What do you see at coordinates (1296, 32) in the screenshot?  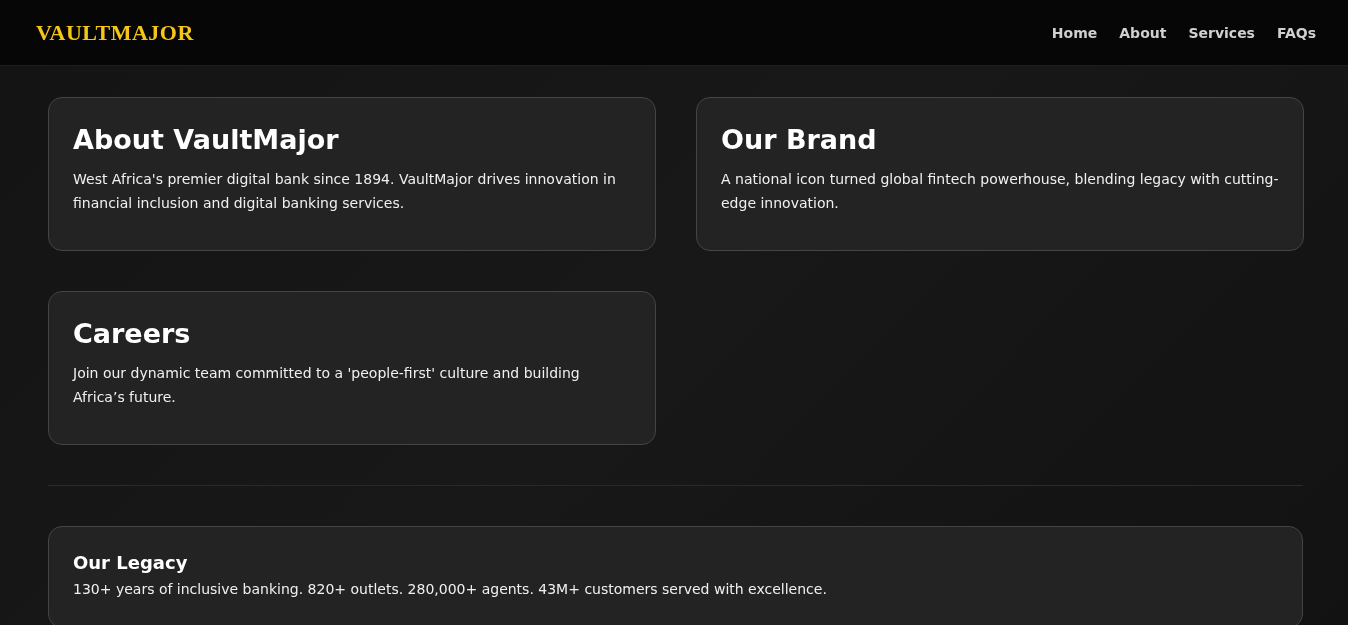 I see `nav-link: FAQs` at bounding box center [1296, 32].